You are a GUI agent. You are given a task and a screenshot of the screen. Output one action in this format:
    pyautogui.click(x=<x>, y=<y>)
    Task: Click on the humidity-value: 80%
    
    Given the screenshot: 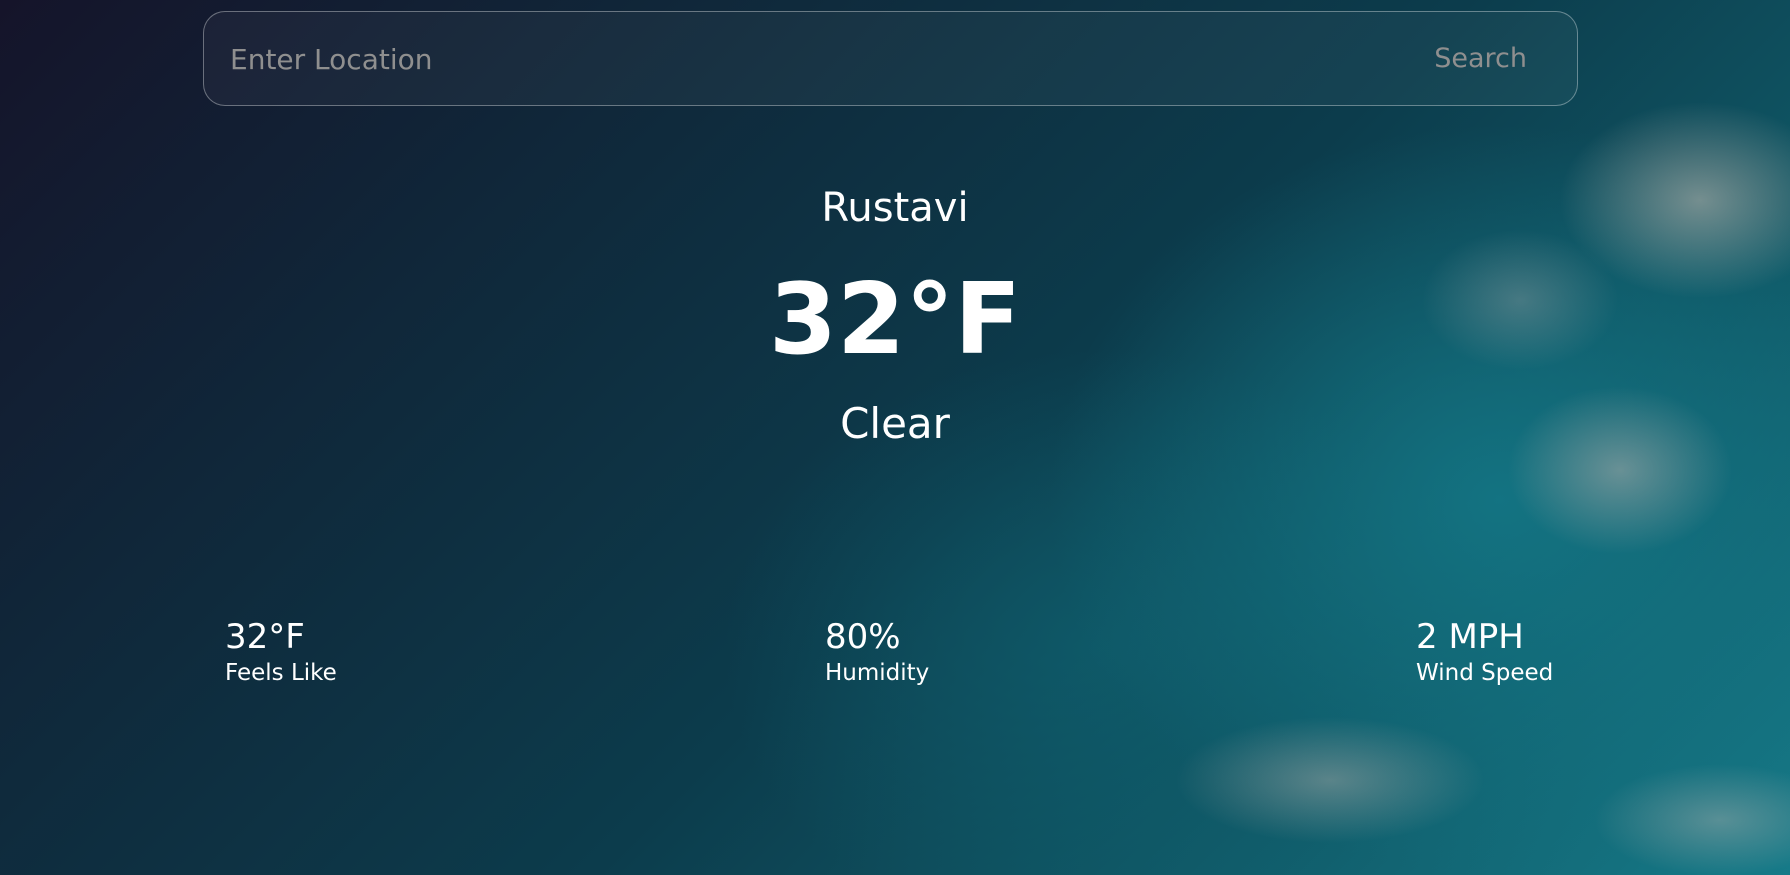 What is the action you would take?
    pyautogui.click(x=863, y=637)
    